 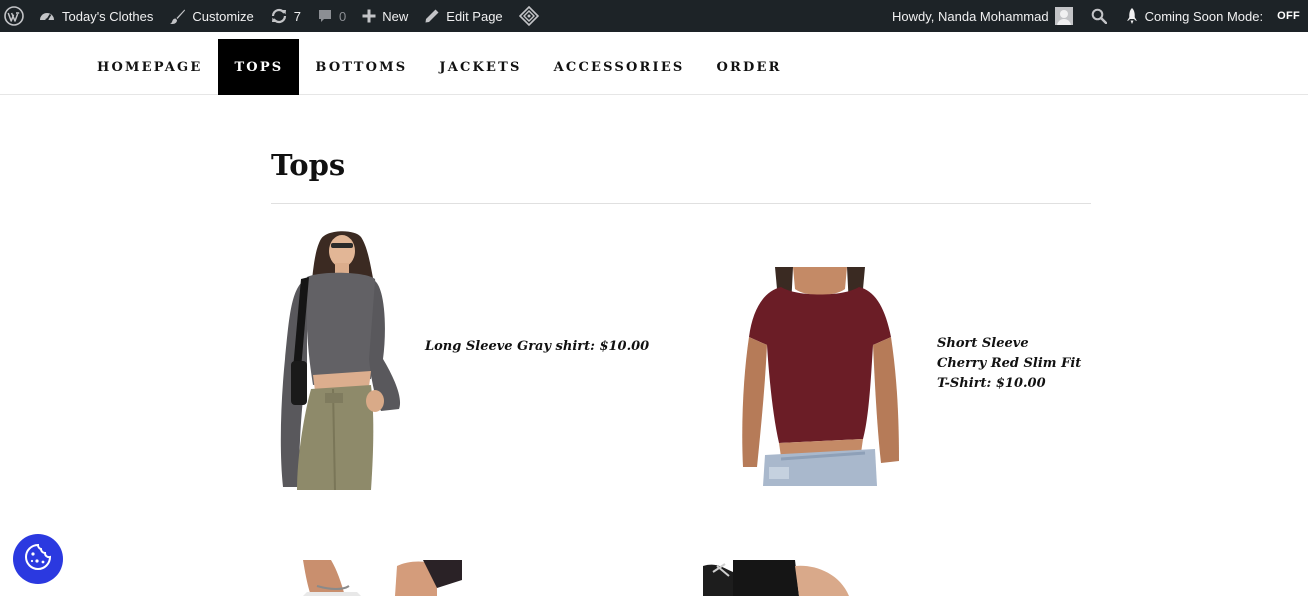 What do you see at coordinates (108, 16) in the screenshot?
I see `site-name-label: Today's Clothes` at bounding box center [108, 16].